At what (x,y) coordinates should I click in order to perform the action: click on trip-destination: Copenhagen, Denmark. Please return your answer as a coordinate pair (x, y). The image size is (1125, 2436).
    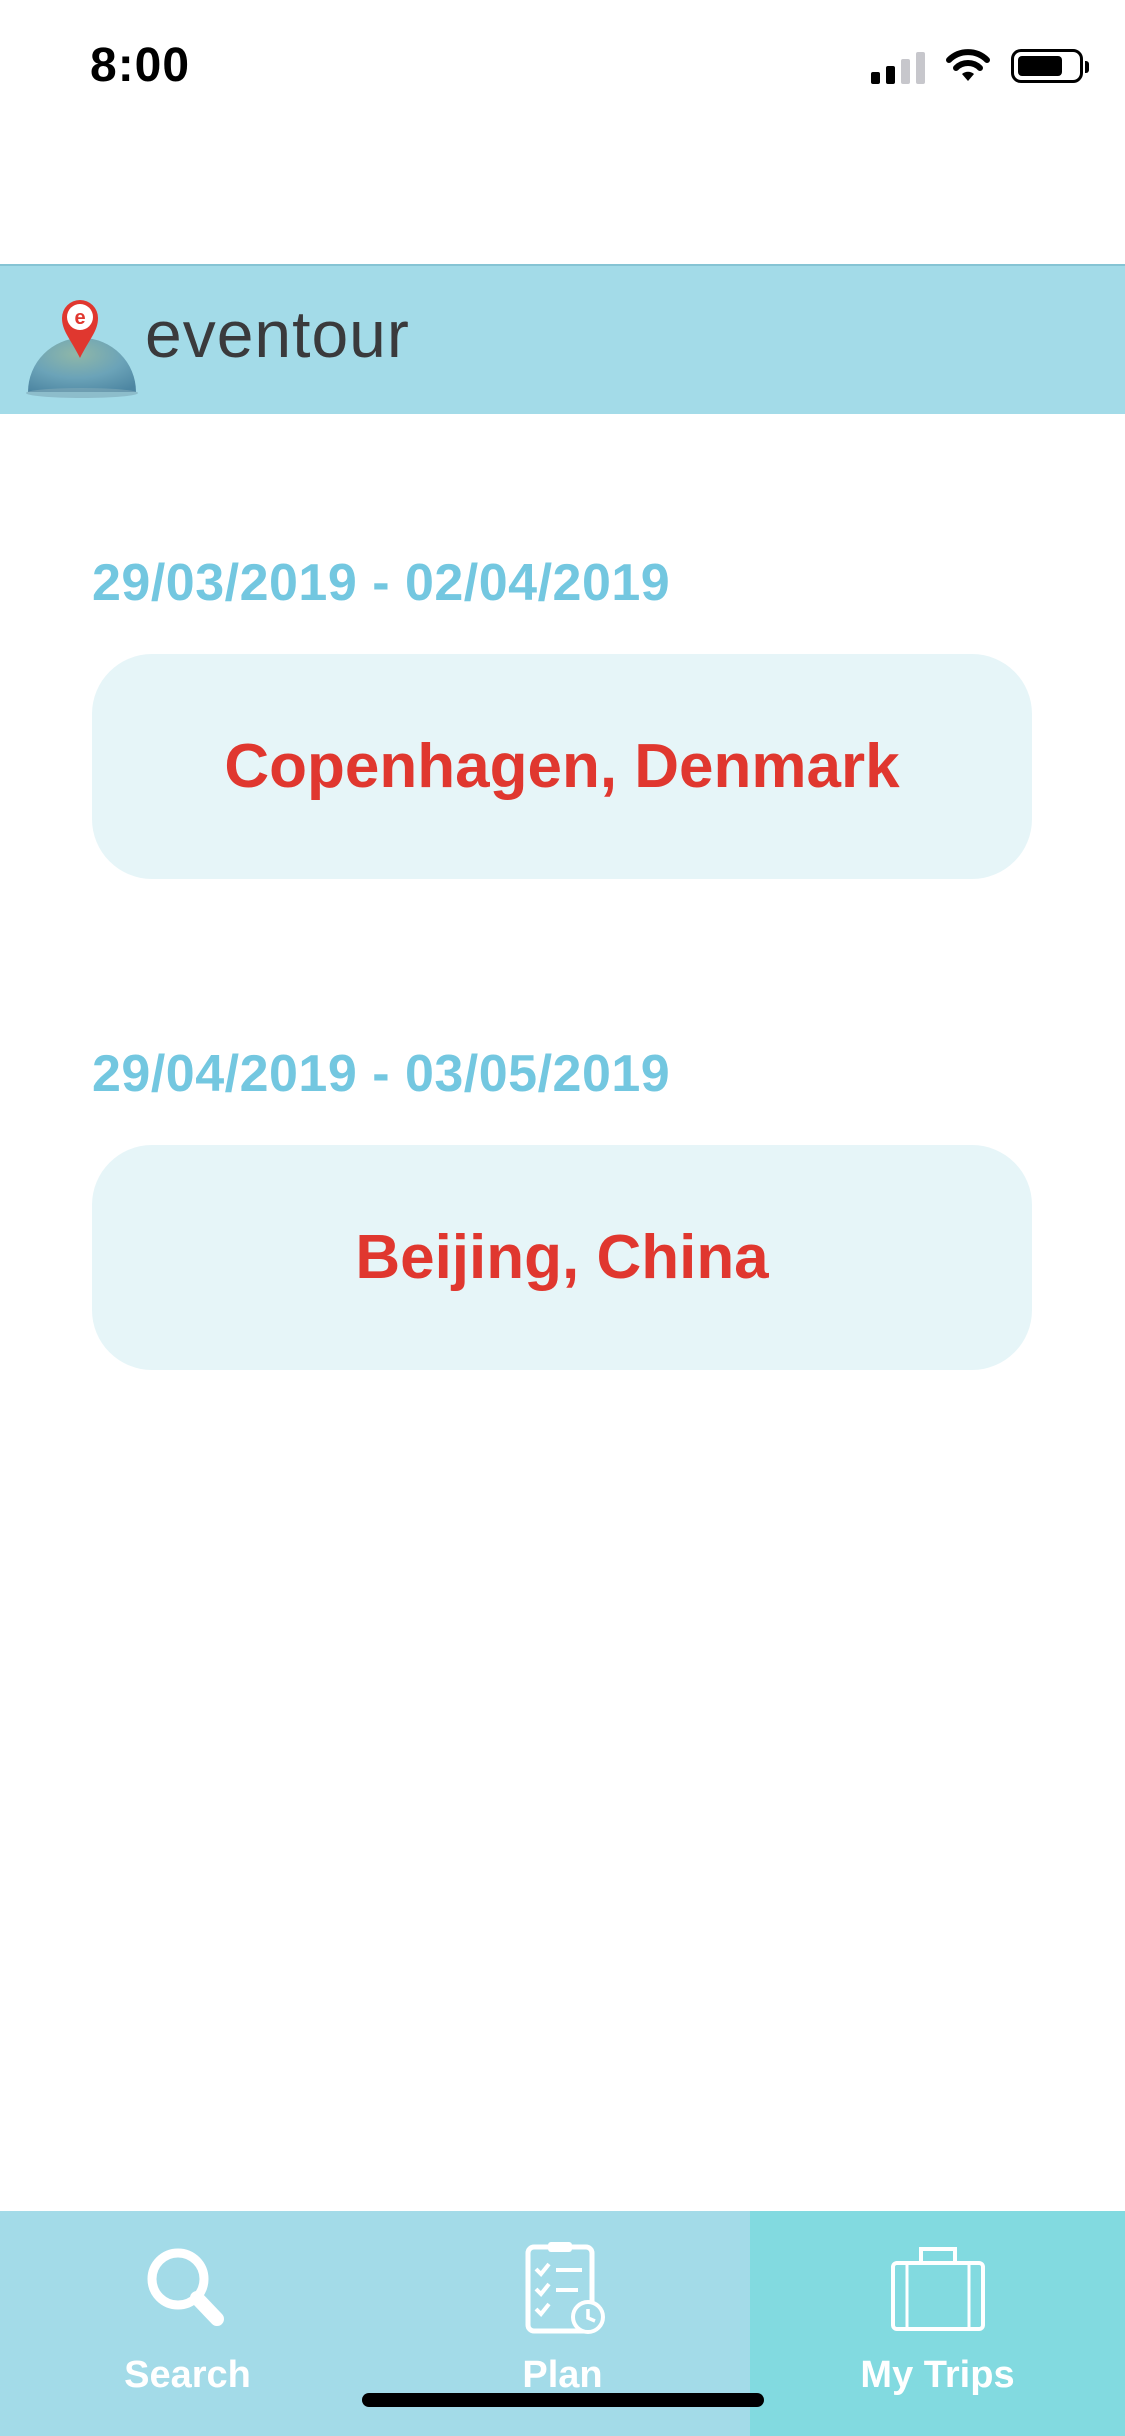
    Looking at the image, I should click on (562, 766).